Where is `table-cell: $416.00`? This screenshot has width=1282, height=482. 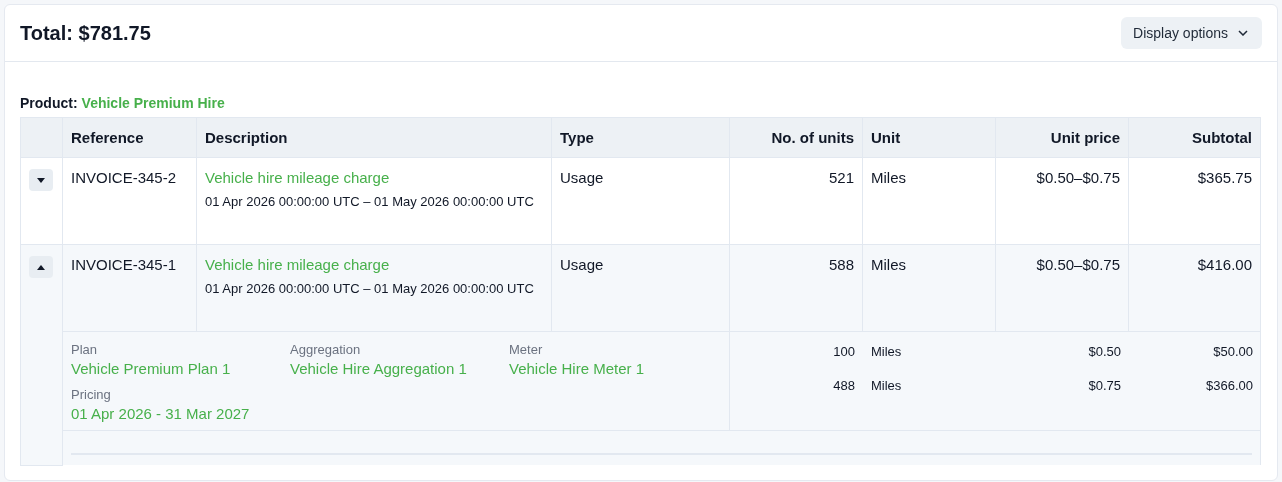
table-cell: $416.00 is located at coordinates (1194, 288).